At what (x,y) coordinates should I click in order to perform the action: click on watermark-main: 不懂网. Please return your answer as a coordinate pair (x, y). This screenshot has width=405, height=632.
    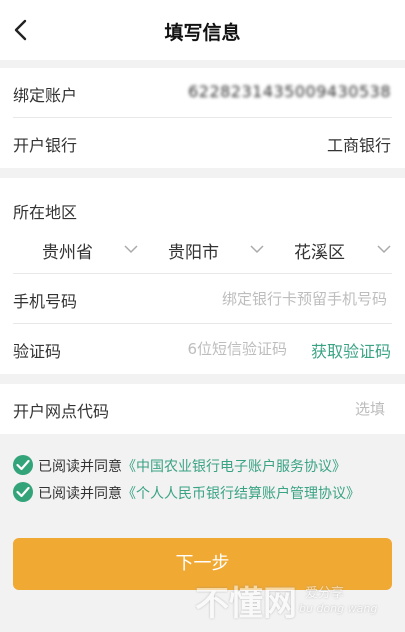
    Looking at the image, I should click on (246, 604).